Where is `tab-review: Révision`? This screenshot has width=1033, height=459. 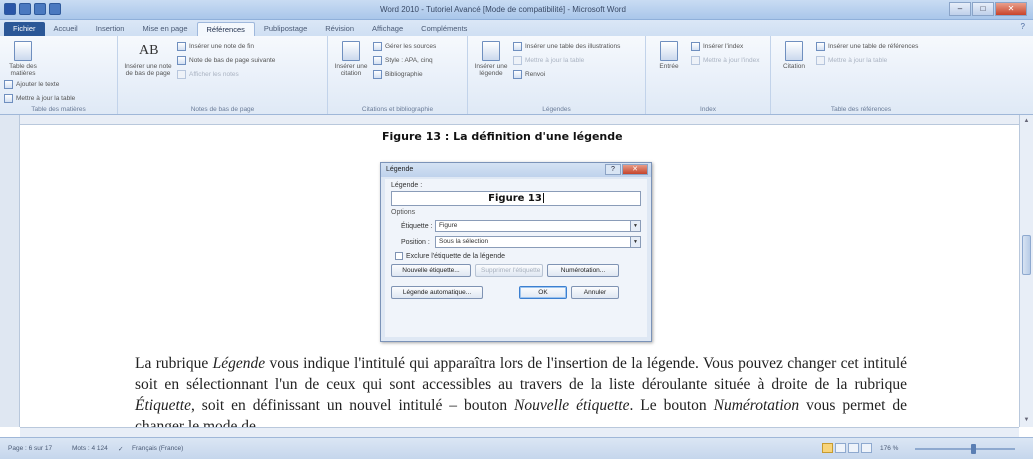 tab-review: Révision is located at coordinates (339, 29).